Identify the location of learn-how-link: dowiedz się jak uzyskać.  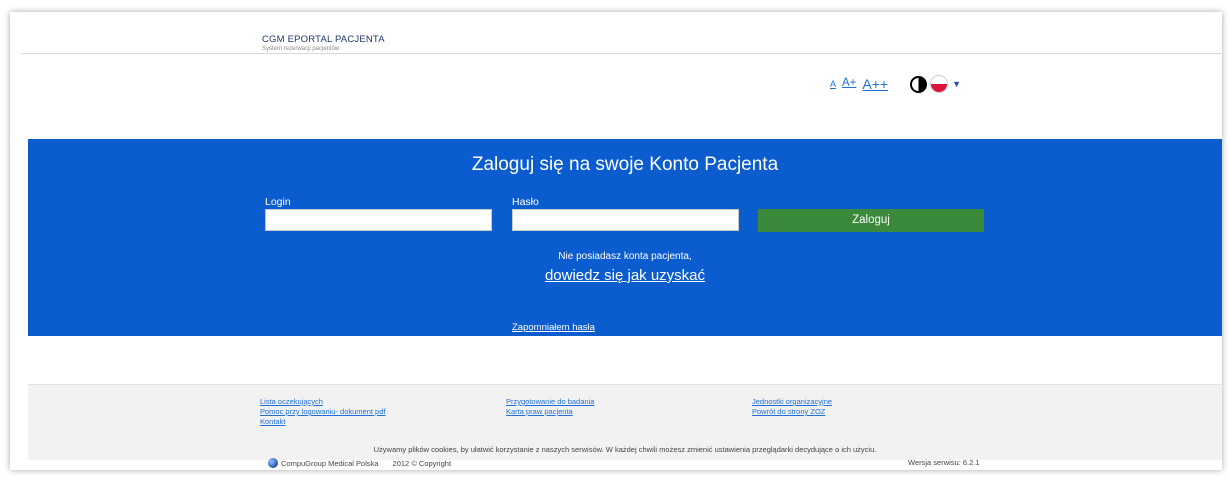
(625, 275).